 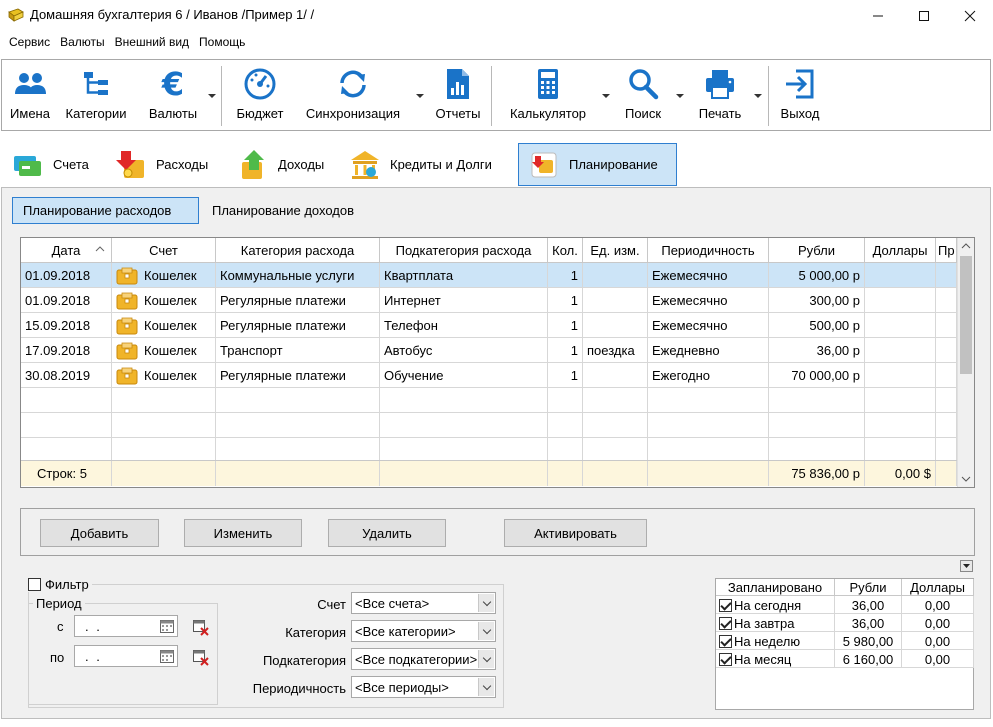 I want to click on category-filter-select: <Все категории>, so click(x=423, y=631).